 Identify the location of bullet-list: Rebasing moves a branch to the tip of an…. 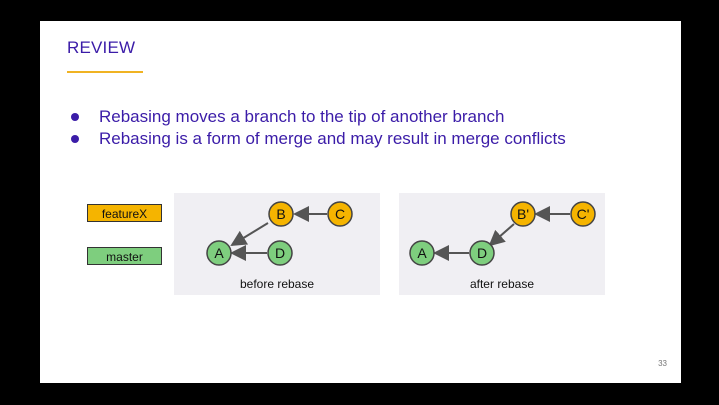
(317, 128).